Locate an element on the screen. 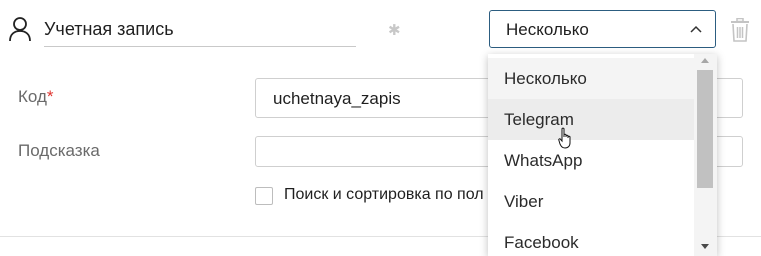 Image resolution: width=761 pixels, height=256 pixels. hint-label: Подсказка is located at coordinates (59, 150).